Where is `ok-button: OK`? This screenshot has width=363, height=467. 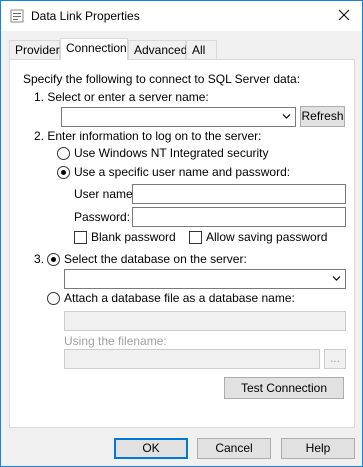
ok-button: OK is located at coordinates (151, 448).